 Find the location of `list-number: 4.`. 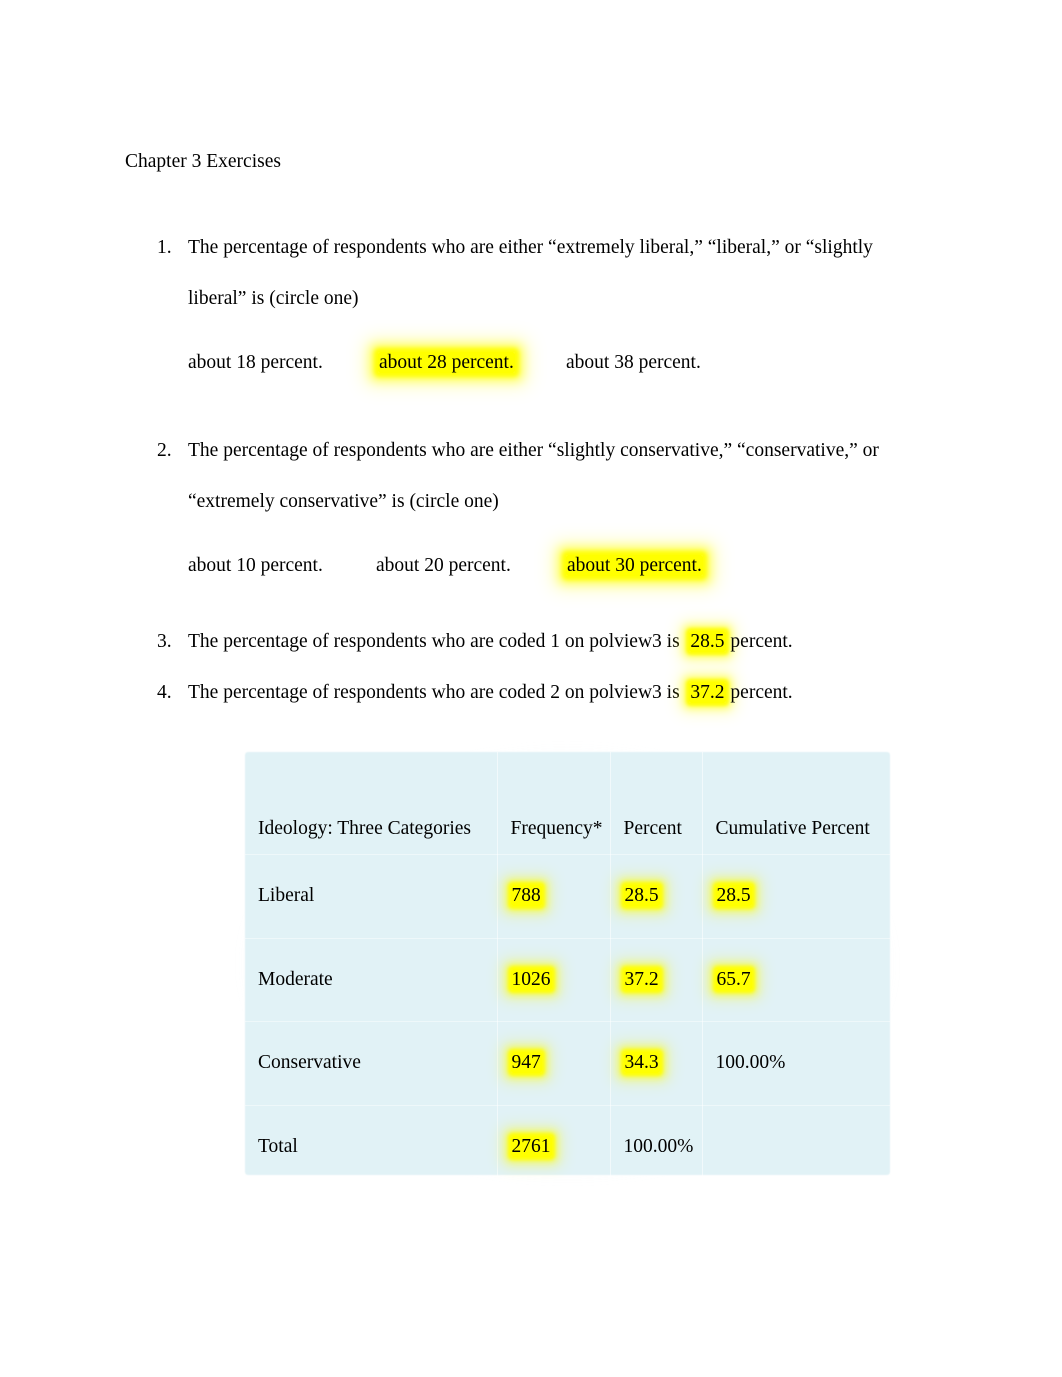

list-number: 4. is located at coordinates (164, 692).